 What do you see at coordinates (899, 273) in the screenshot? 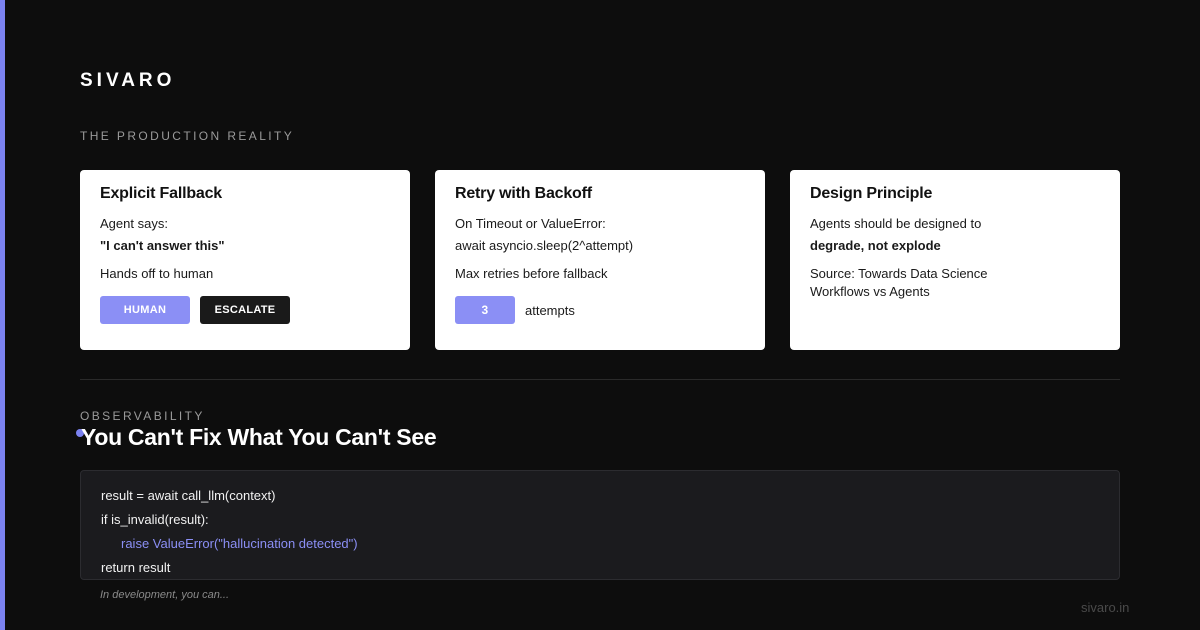
I see `card-source: Source: Towards Data Science` at bounding box center [899, 273].